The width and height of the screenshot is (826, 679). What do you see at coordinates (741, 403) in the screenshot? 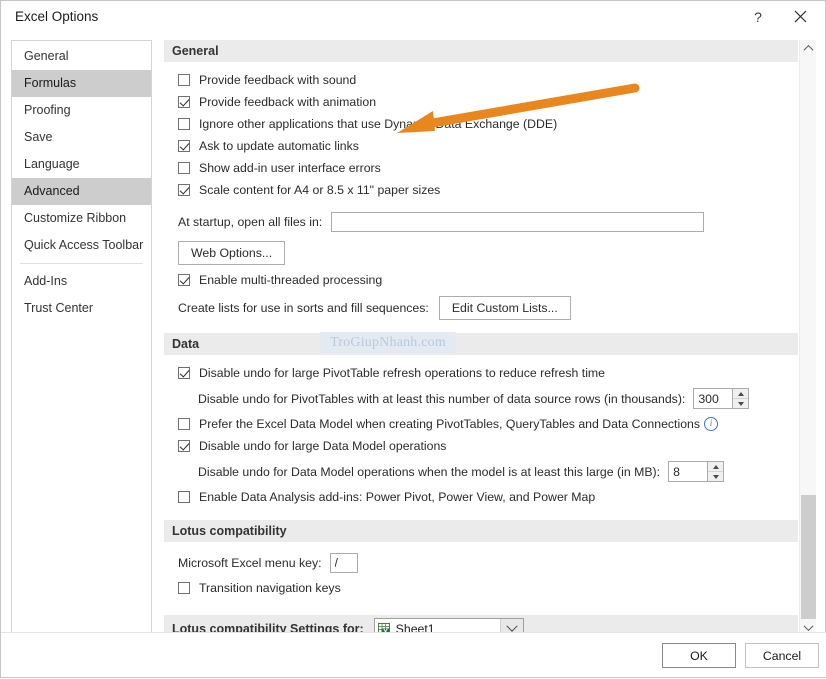
I see `pivot-rows-decrement-button` at bounding box center [741, 403].